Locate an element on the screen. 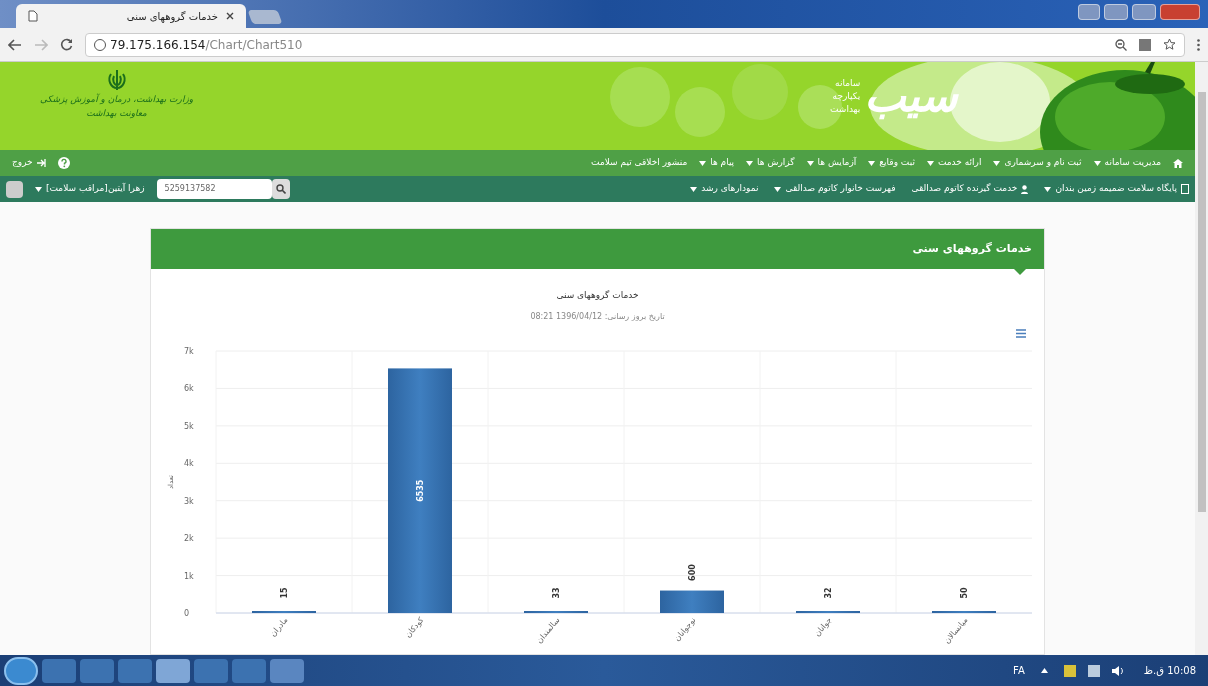  search-button is located at coordinates (280, 189).